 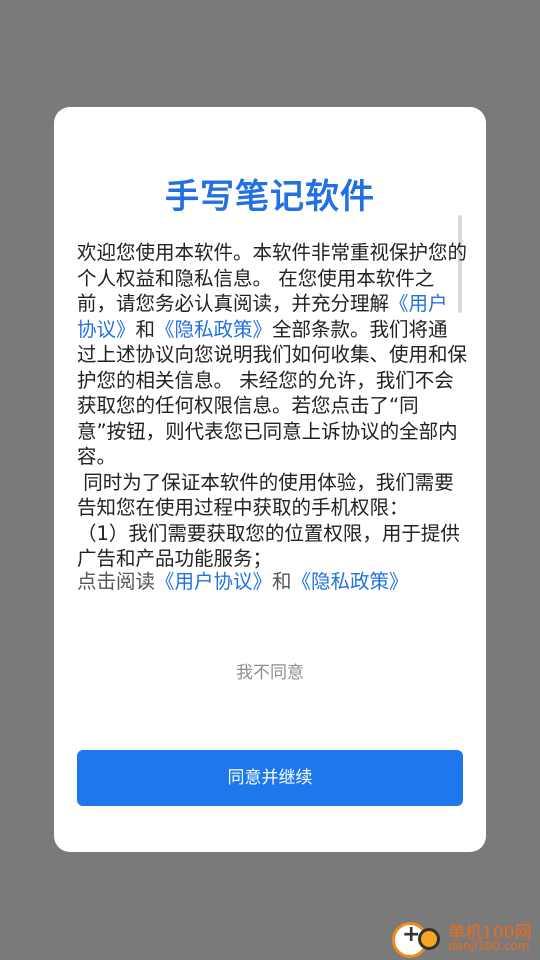 What do you see at coordinates (213, 581) in the screenshot?
I see `read-user-agreement-link: 《用户协议》` at bounding box center [213, 581].